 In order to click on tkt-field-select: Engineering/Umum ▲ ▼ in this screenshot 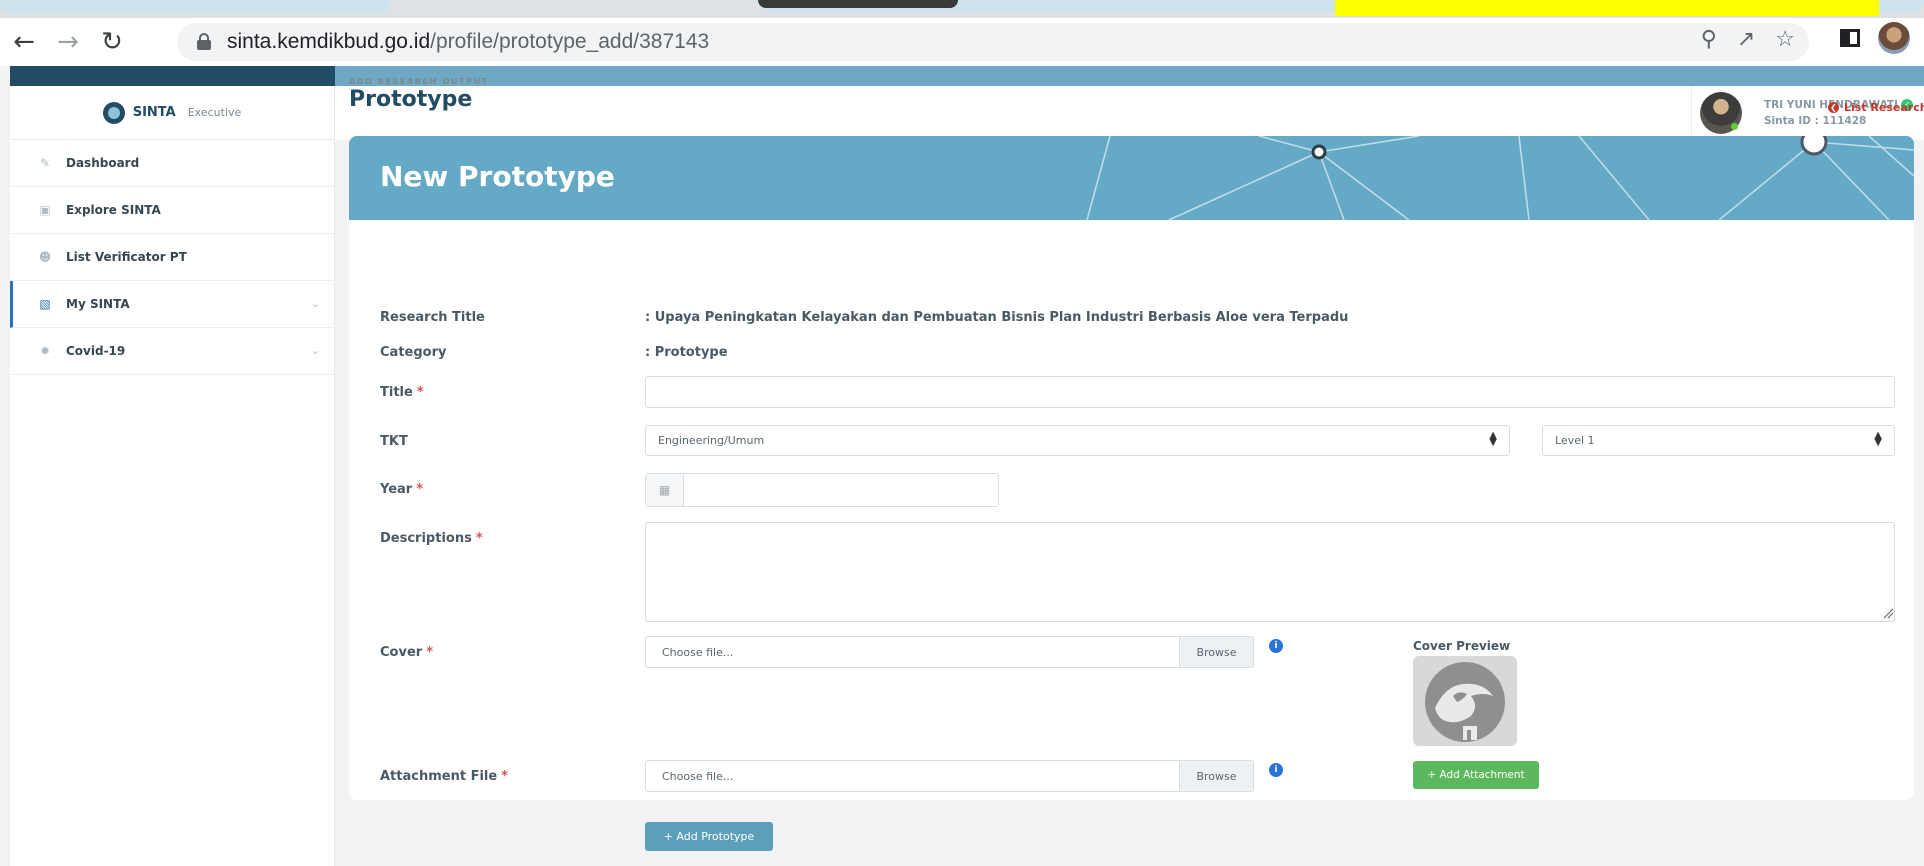, I will do `click(1077, 440)`.